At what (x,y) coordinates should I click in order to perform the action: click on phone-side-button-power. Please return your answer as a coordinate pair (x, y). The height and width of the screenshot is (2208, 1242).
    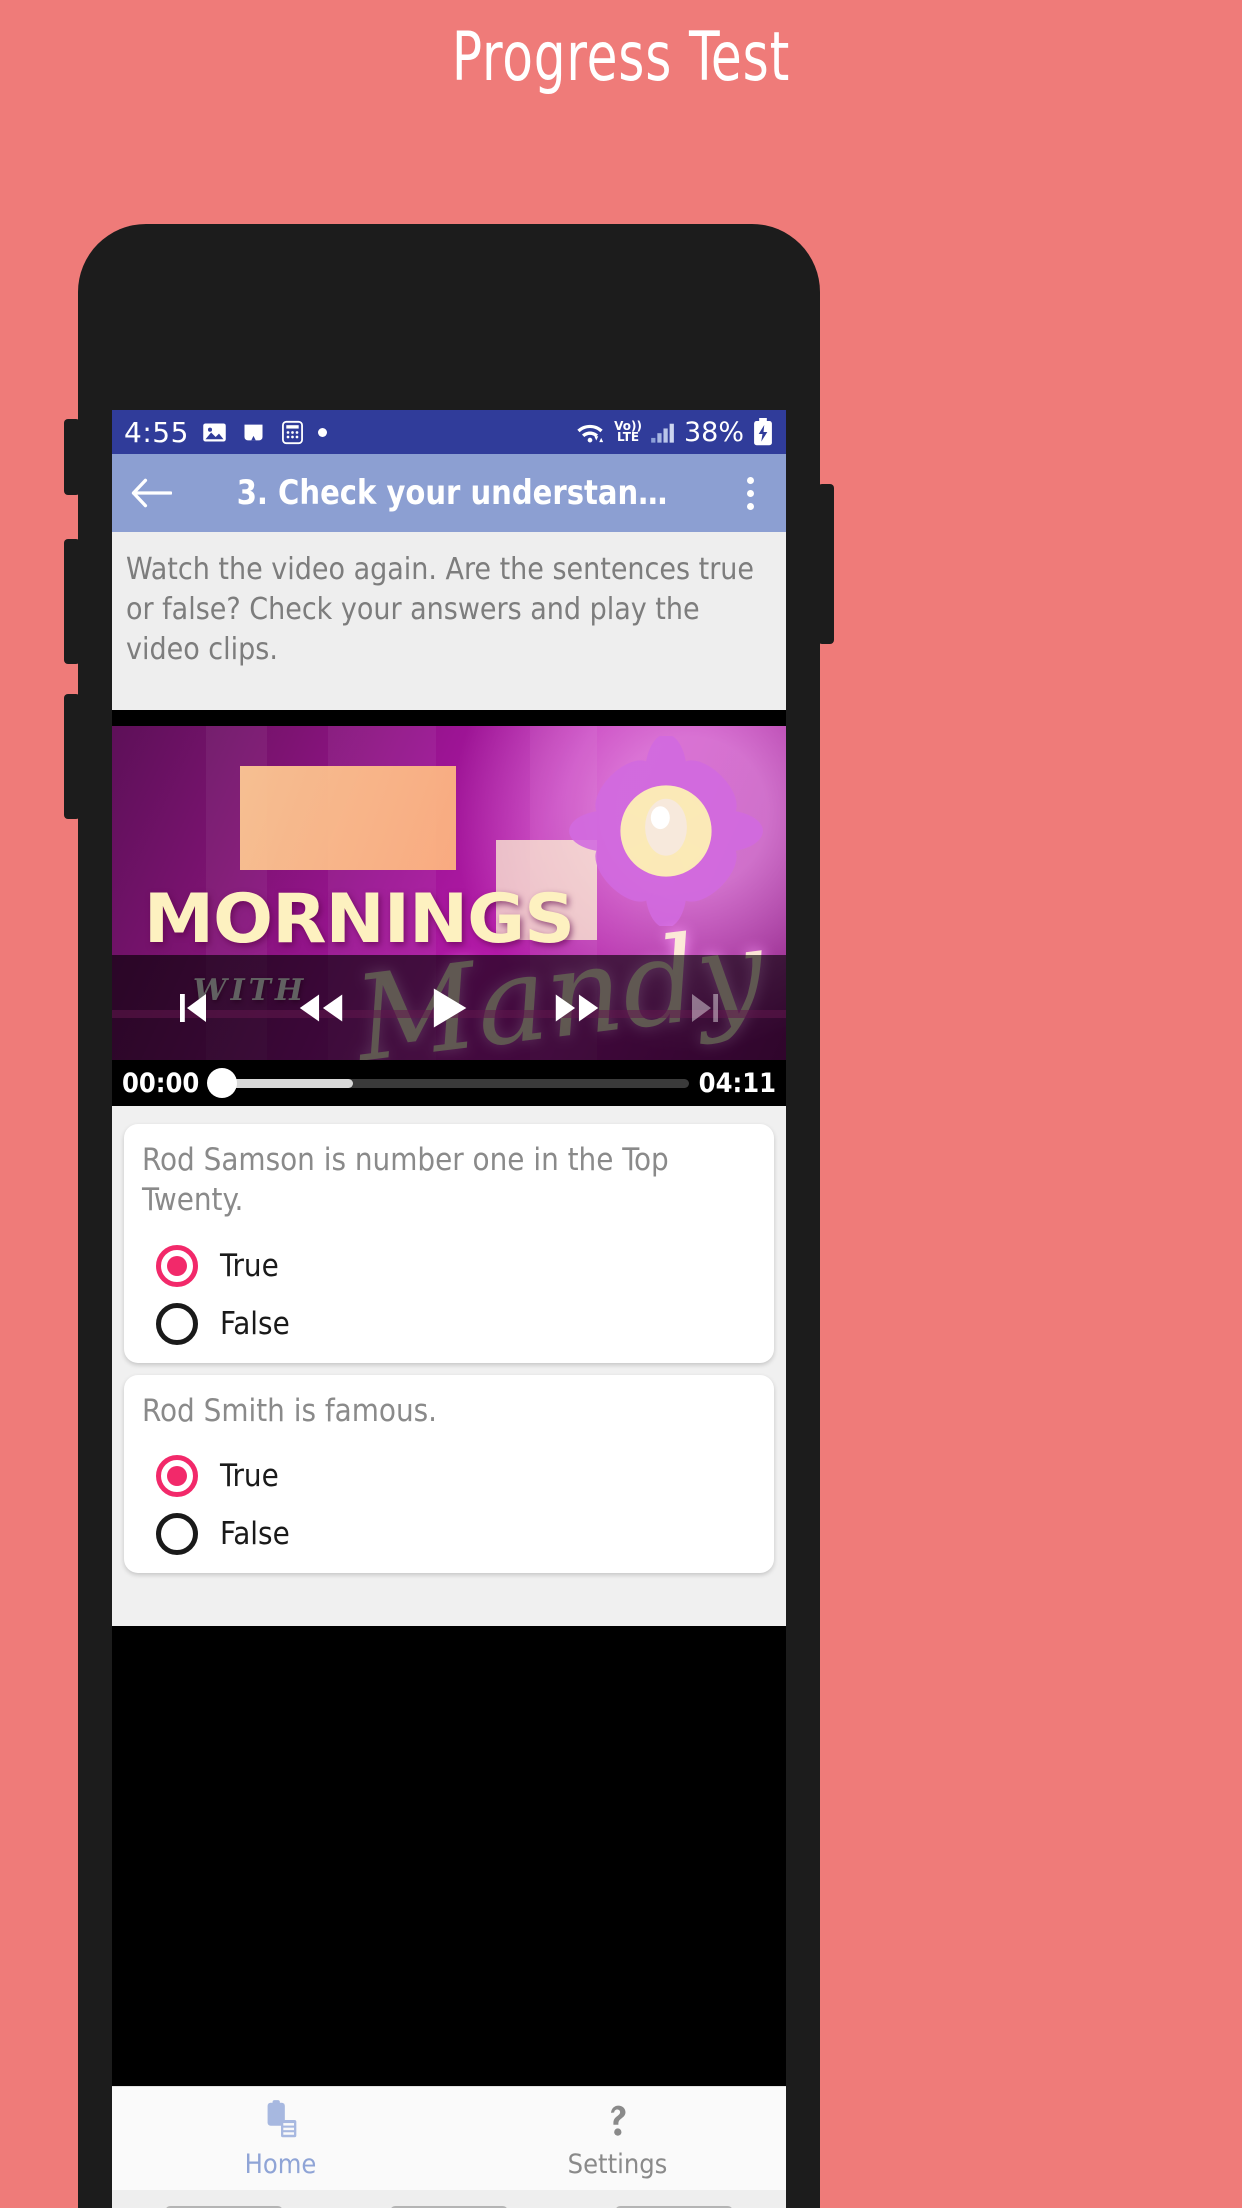
    Looking at the image, I should click on (826, 564).